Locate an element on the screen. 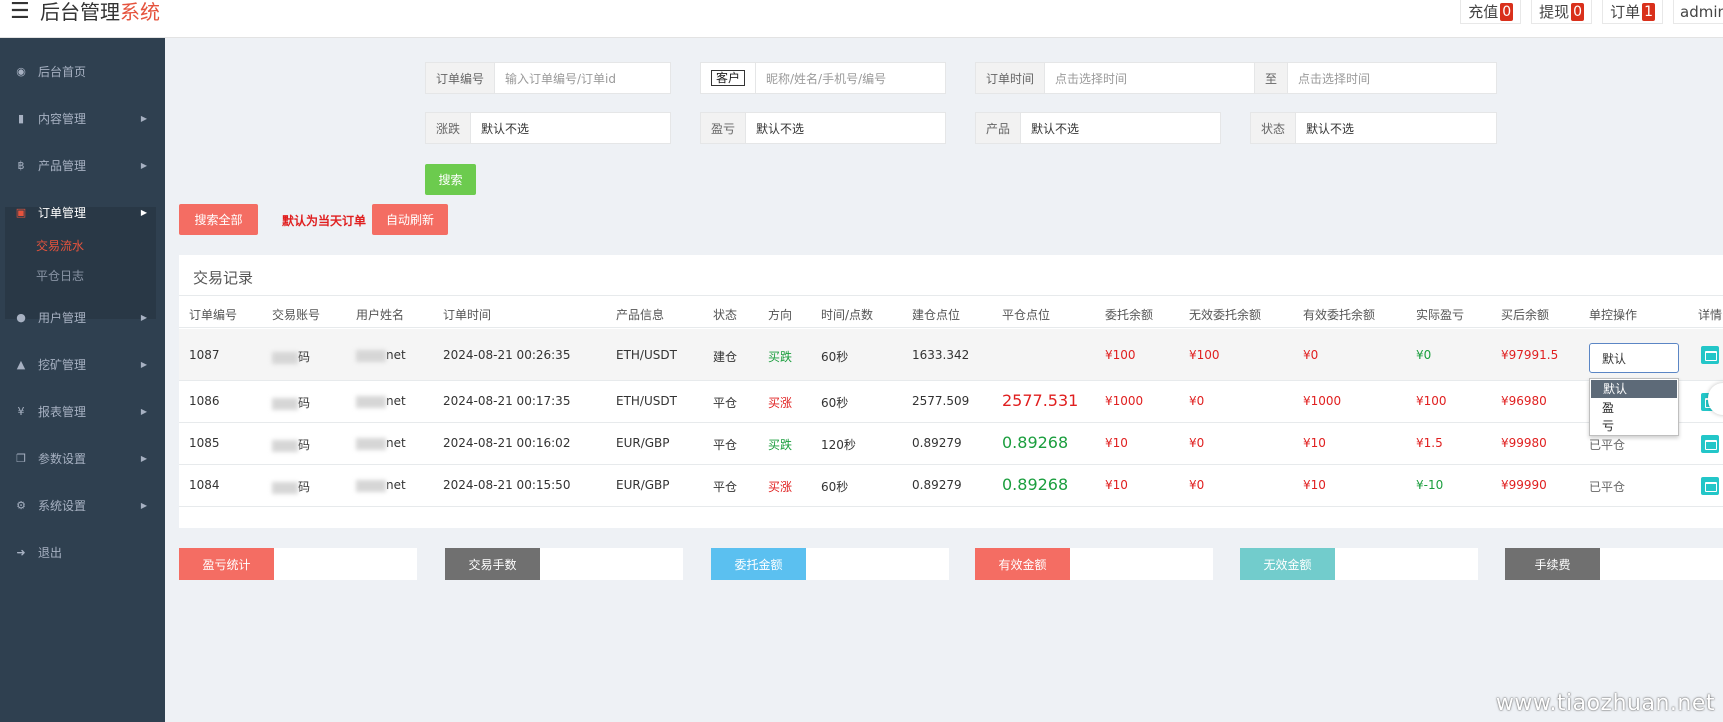 The height and width of the screenshot is (722, 1723). copy-icon: ❐ is located at coordinates (21, 458).